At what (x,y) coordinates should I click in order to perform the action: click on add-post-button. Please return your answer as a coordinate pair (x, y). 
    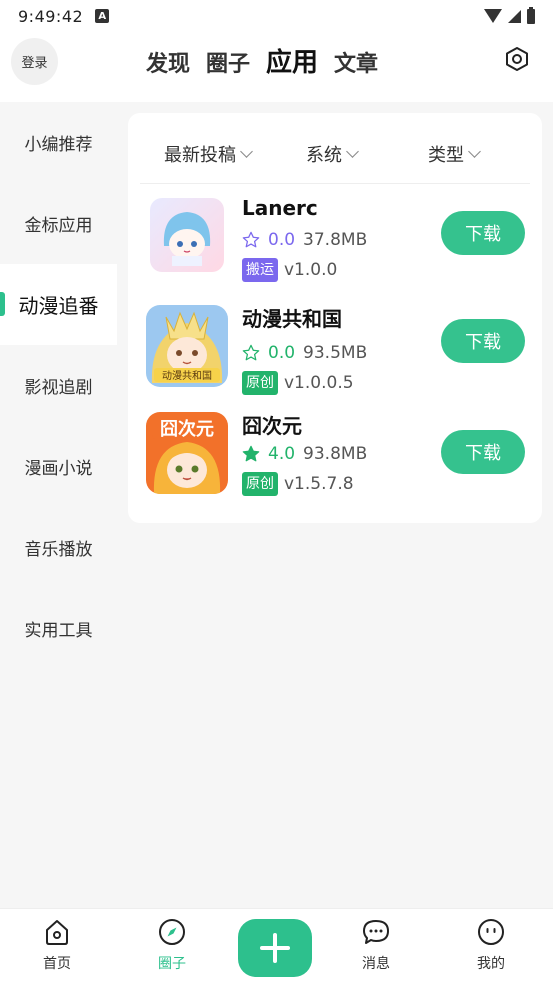
    Looking at the image, I should click on (275, 948).